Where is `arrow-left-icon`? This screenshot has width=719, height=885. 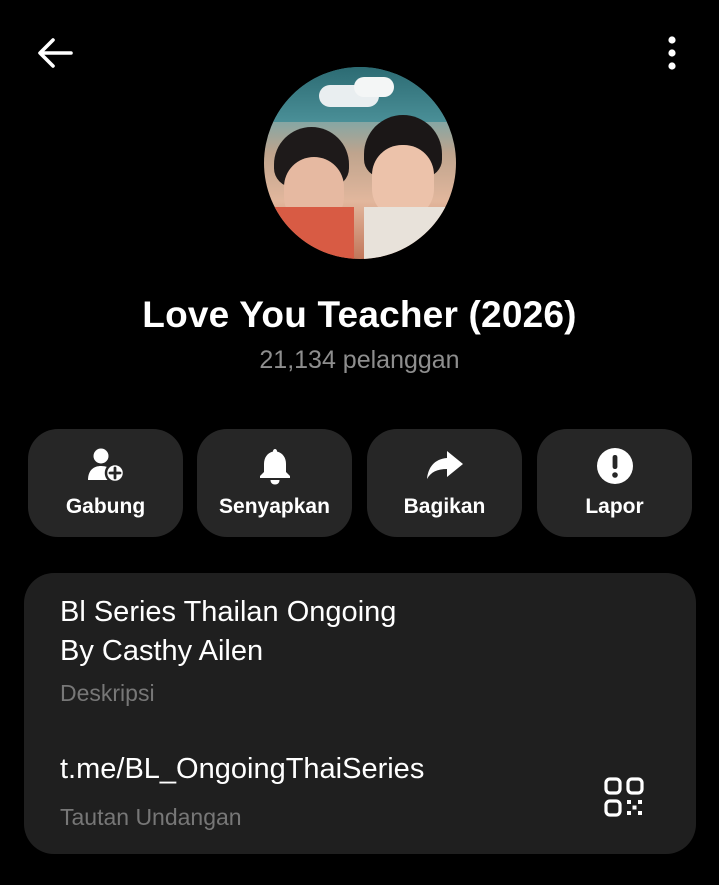 arrow-left-icon is located at coordinates (55, 53).